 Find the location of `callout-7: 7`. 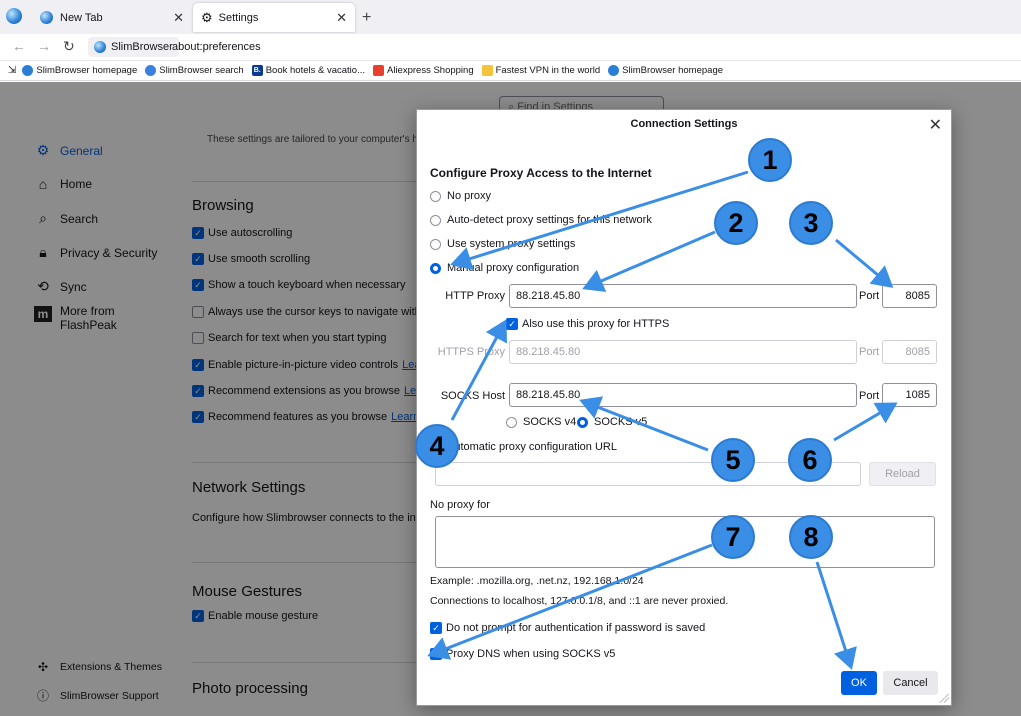

callout-7: 7 is located at coordinates (733, 537).